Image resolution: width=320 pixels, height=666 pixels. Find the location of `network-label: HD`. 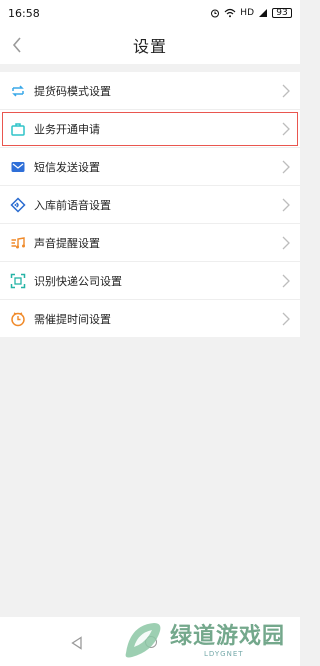

network-label: HD is located at coordinates (247, 13).